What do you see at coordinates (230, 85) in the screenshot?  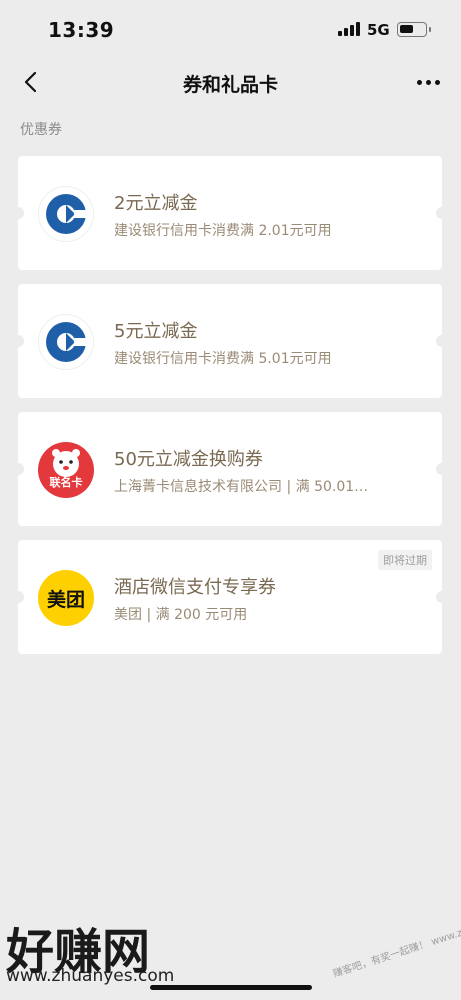 I see `page-title: 券和礼品卡` at bounding box center [230, 85].